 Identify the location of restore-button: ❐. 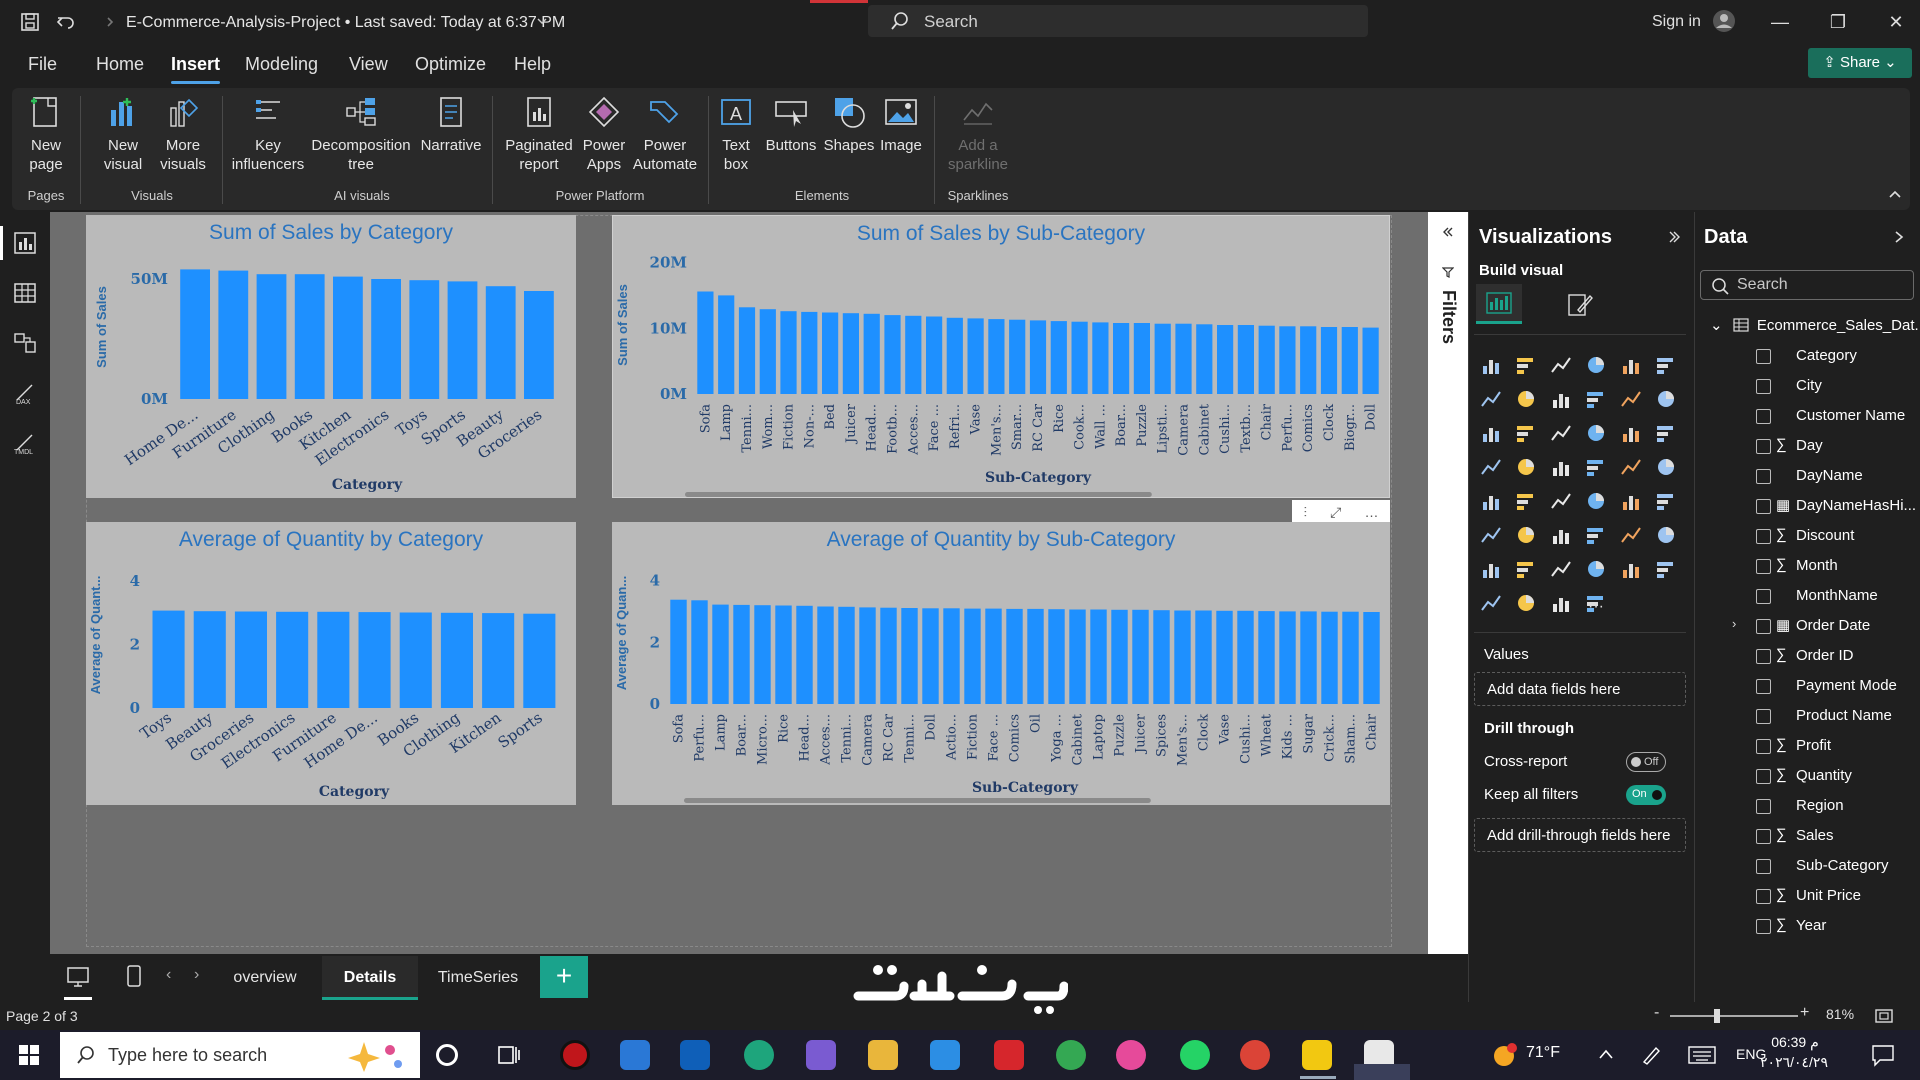
(1838, 22).